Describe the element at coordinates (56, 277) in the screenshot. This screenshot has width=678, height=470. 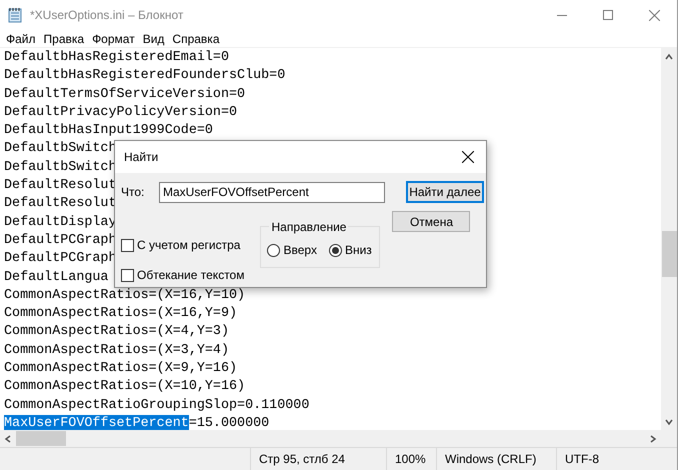
I see `text-line: DefaultLangua` at that location.